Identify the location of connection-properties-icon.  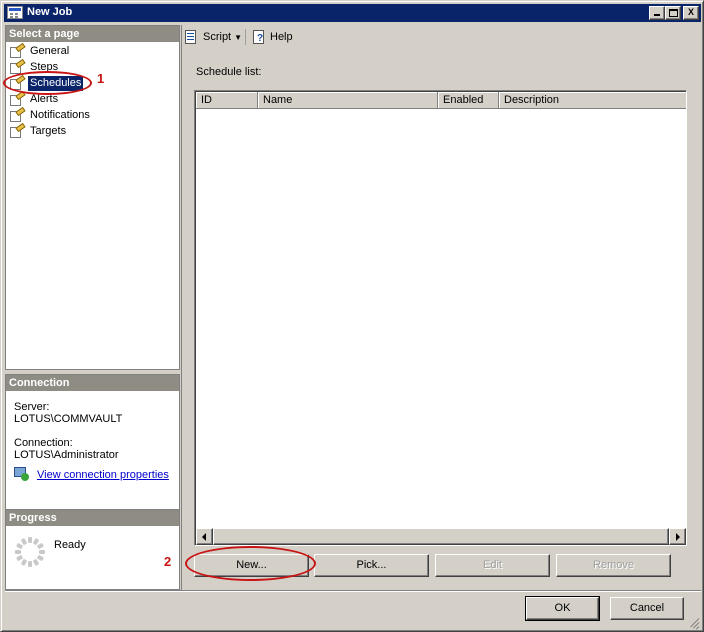
(22, 474).